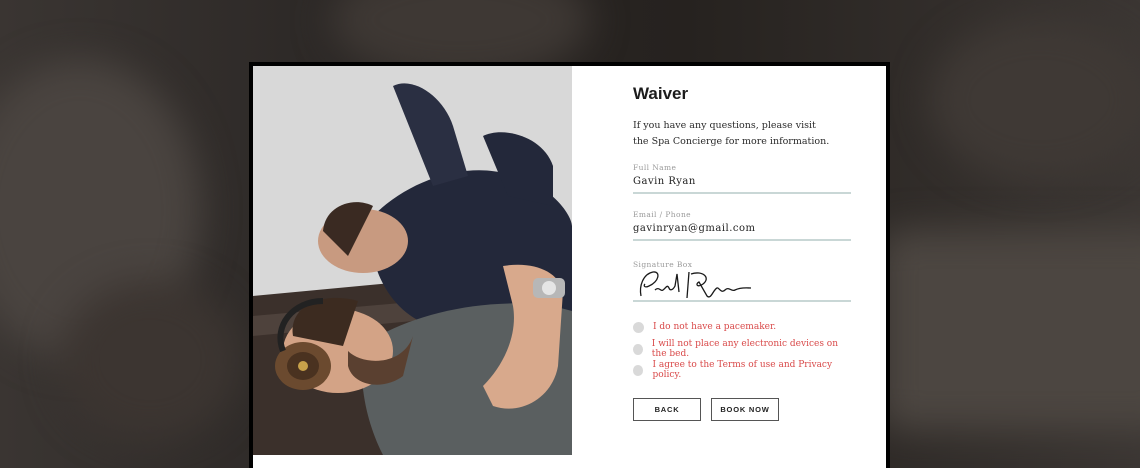  What do you see at coordinates (742, 184) in the screenshot?
I see `full-name-field: Gavin Ryan` at bounding box center [742, 184].